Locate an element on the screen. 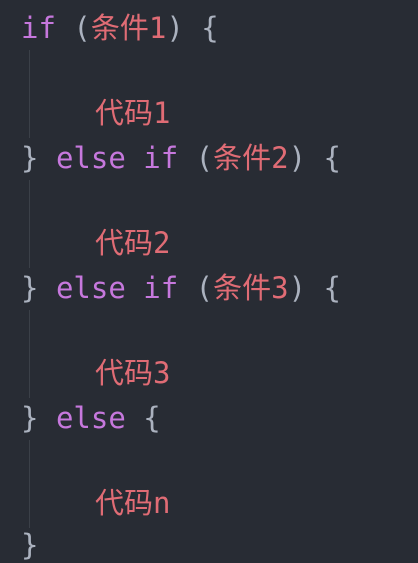 The image size is (418, 563). code-line-body-1: 代码1 is located at coordinates (132, 113).